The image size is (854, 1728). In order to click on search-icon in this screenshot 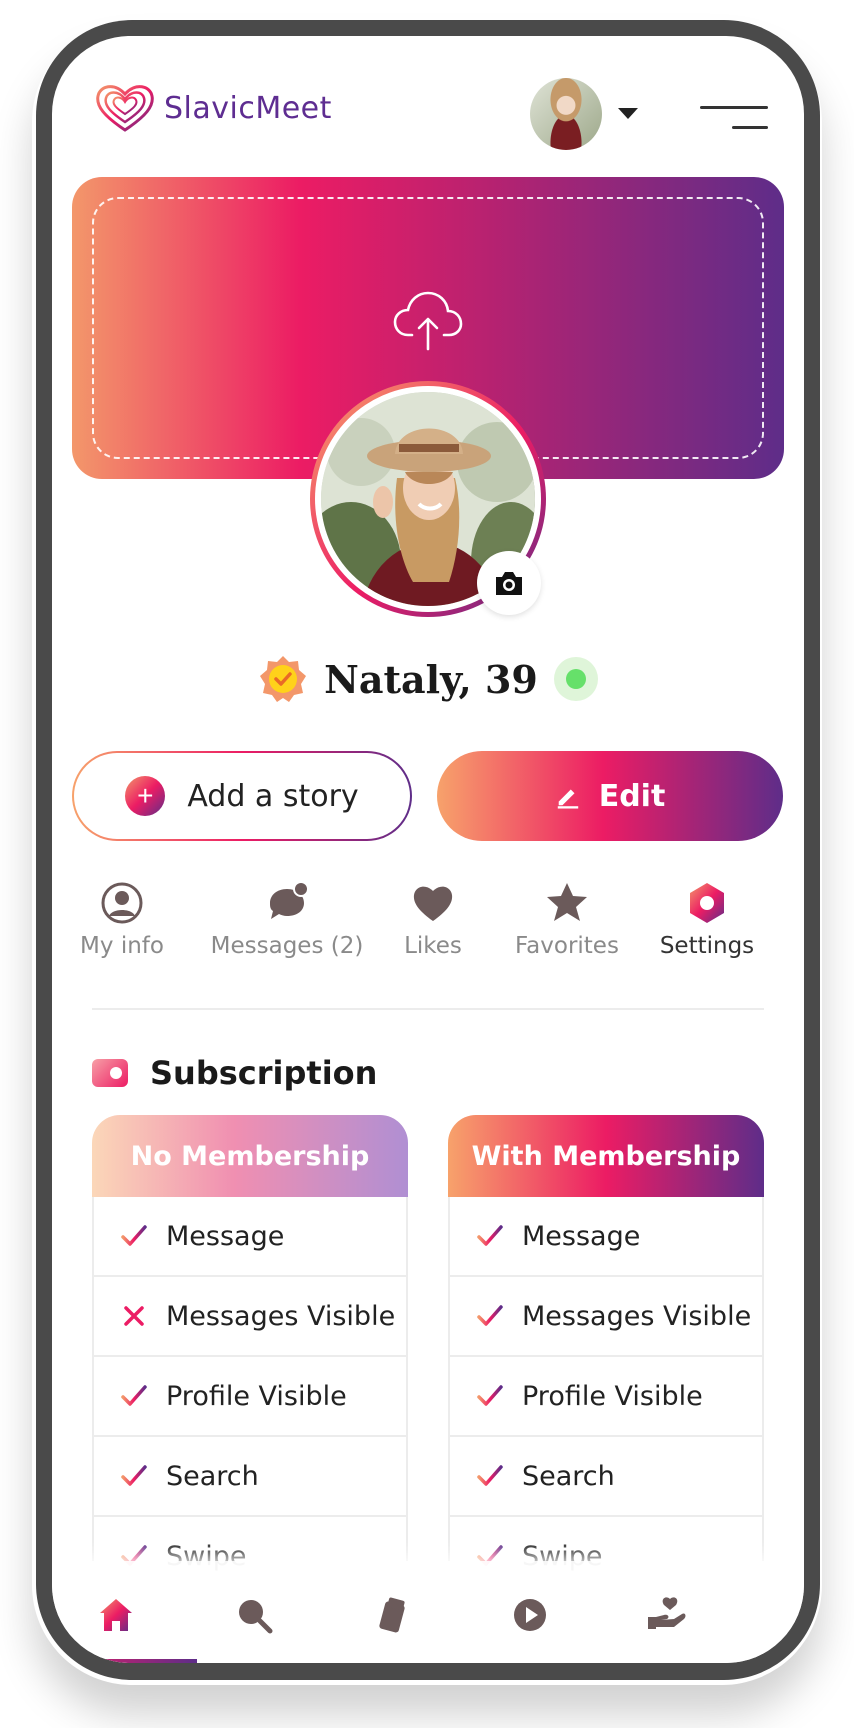, I will do `click(256, 1617)`.